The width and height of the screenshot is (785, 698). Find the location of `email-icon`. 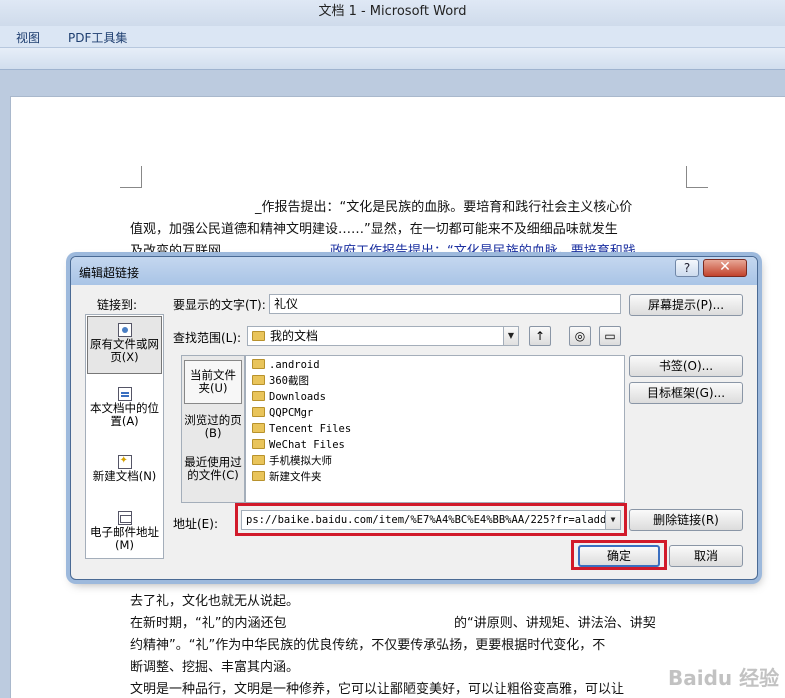

email-icon is located at coordinates (124, 518).